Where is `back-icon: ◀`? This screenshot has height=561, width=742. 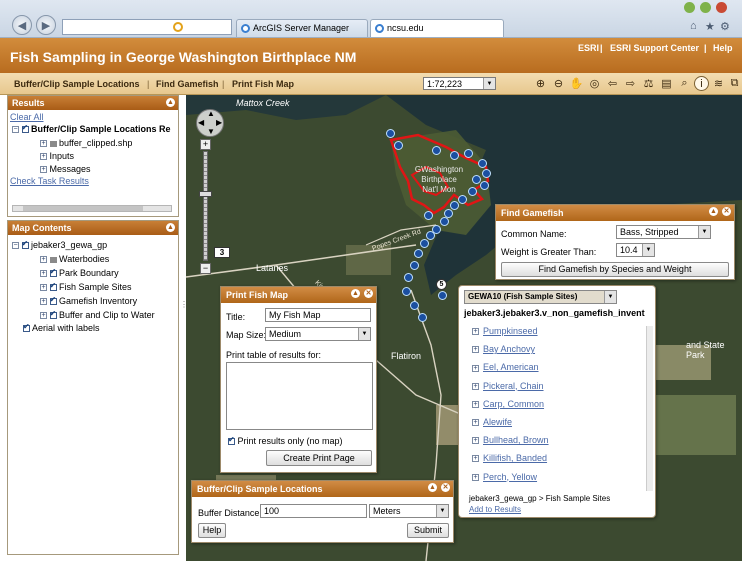 back-icon: ◀ is located at coordinates (22, 25).